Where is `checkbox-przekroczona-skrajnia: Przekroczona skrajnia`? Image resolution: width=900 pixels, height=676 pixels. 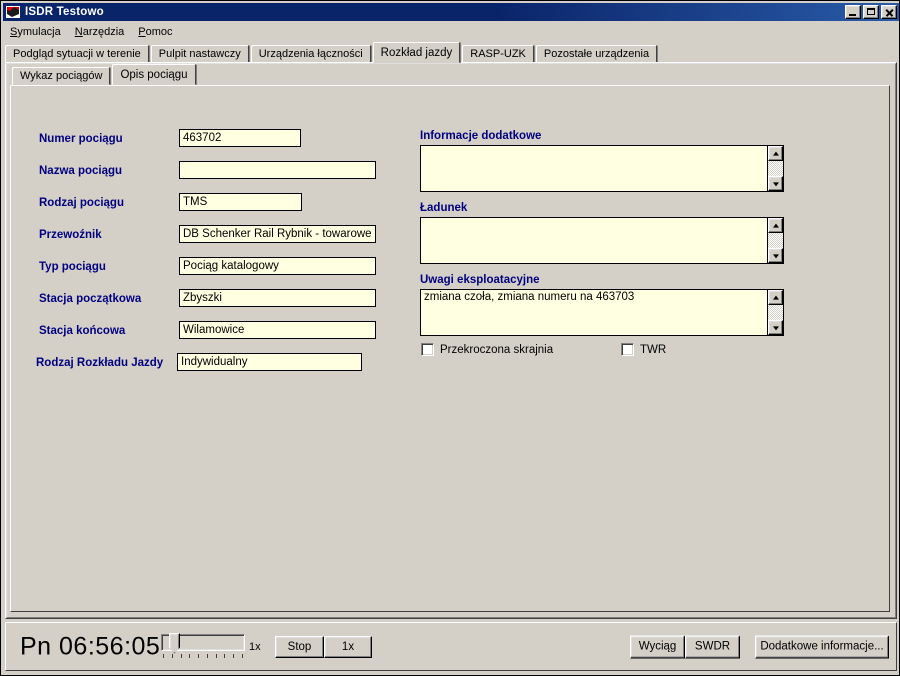 checkbox-przekroczona-skrajnia: Przekroczona skrajnia is located at coordinates (487, 349).